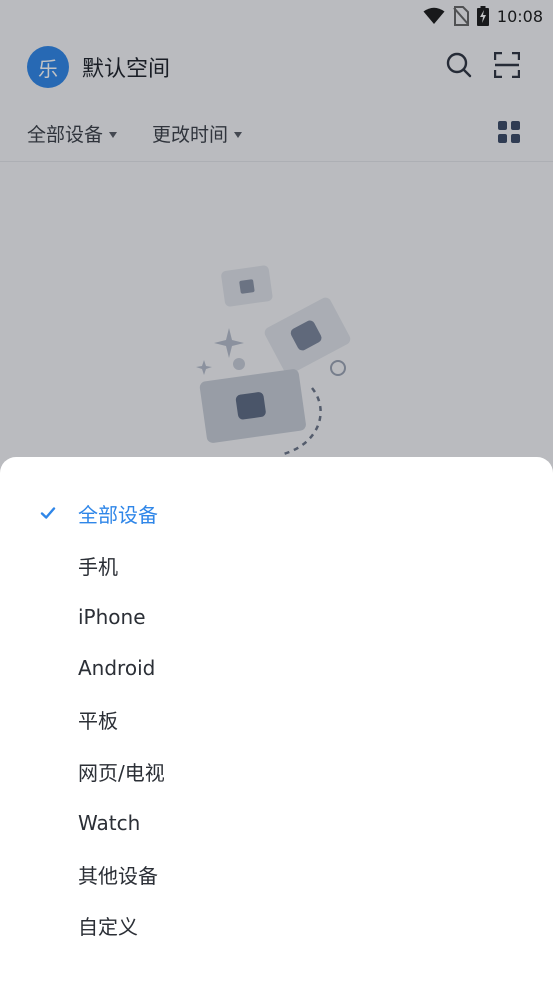 The height and width of the screenshot is (983, 553). What do you see at coordinates (112, 616) in the screenshot?
I see `option-label: iPhone` at bounding box center [112, 616].